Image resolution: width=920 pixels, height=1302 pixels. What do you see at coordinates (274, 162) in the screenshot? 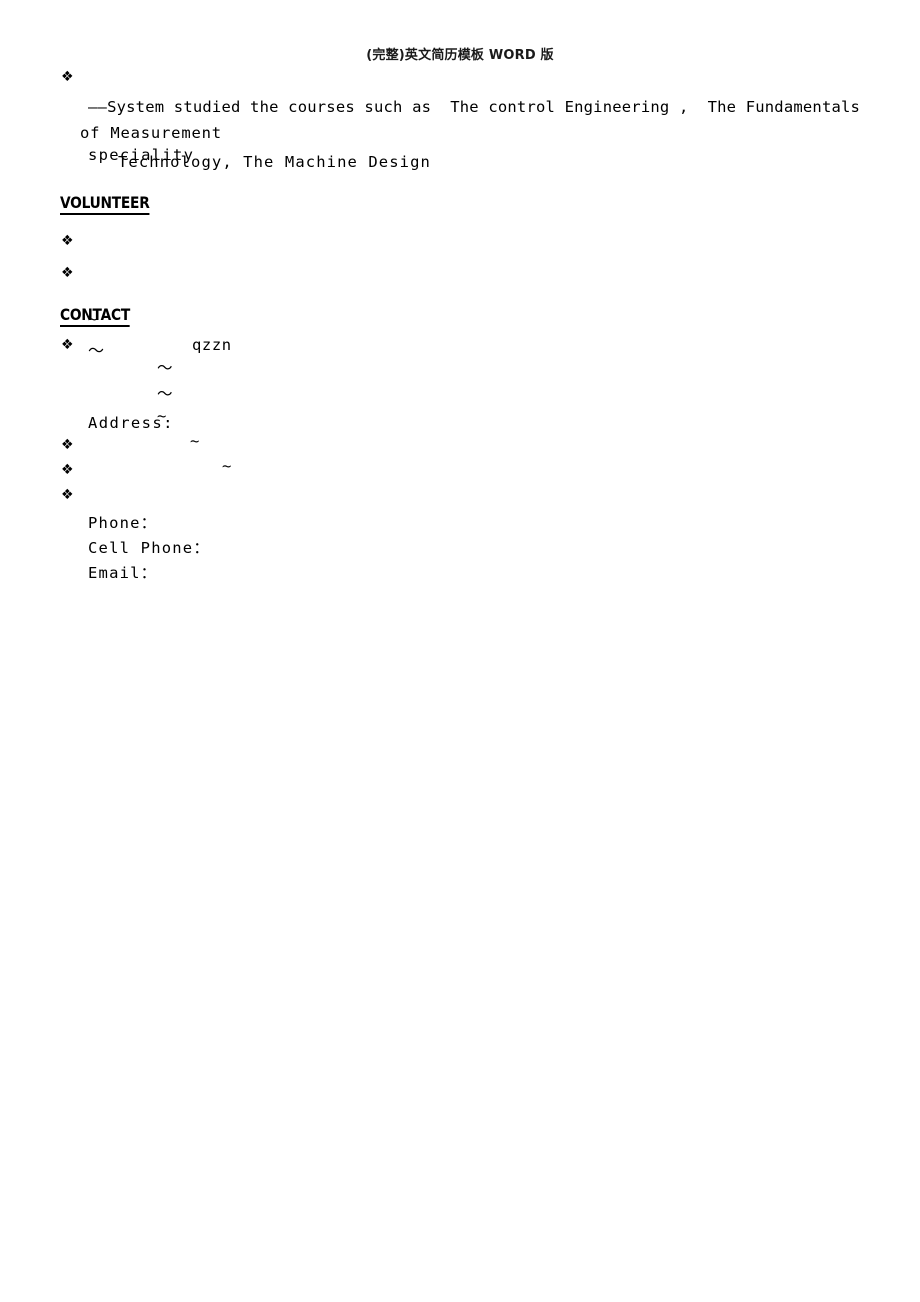
I see `speciality-detail-line-3: Technology, The Machine Design` at bounding box center [274, 162].